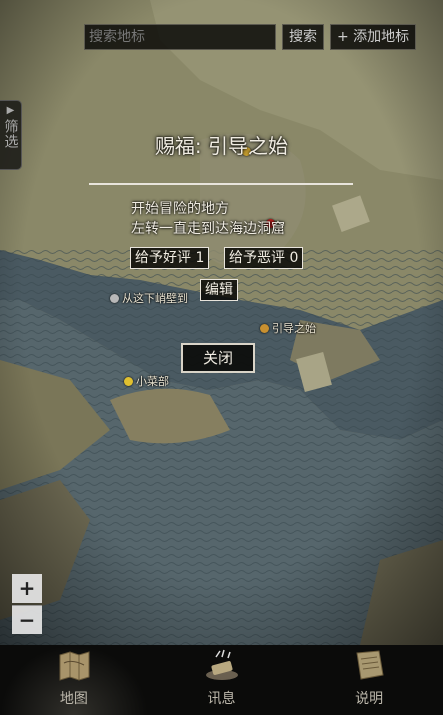 This screenshot has width=443, height=715. Describe the element at coordinates (208, 229) in the screenshot. I see `popup-description-line: 左转一直走到达海边洞窟` at that location.